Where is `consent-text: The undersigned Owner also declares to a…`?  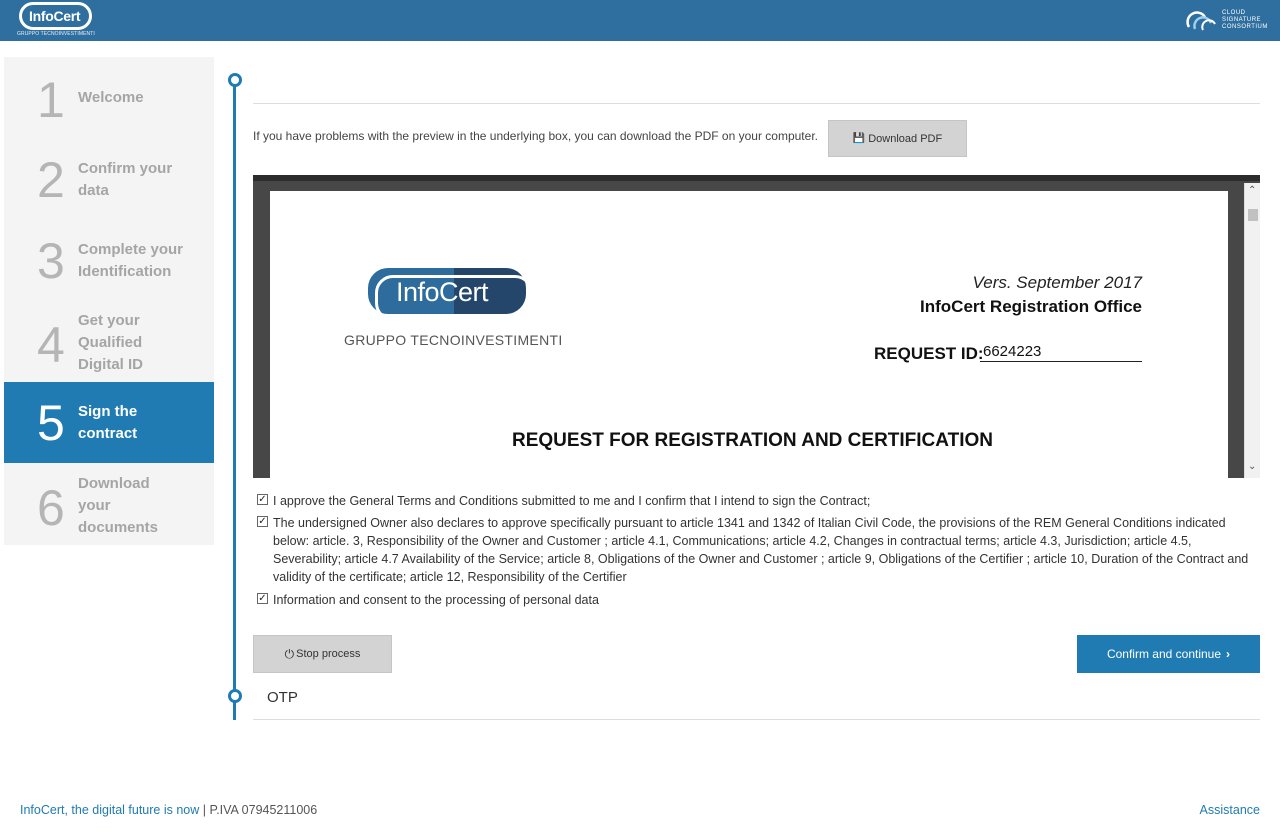 consent-text: The undersigned Owner also declares to a… is located at coordinates (761, 550).